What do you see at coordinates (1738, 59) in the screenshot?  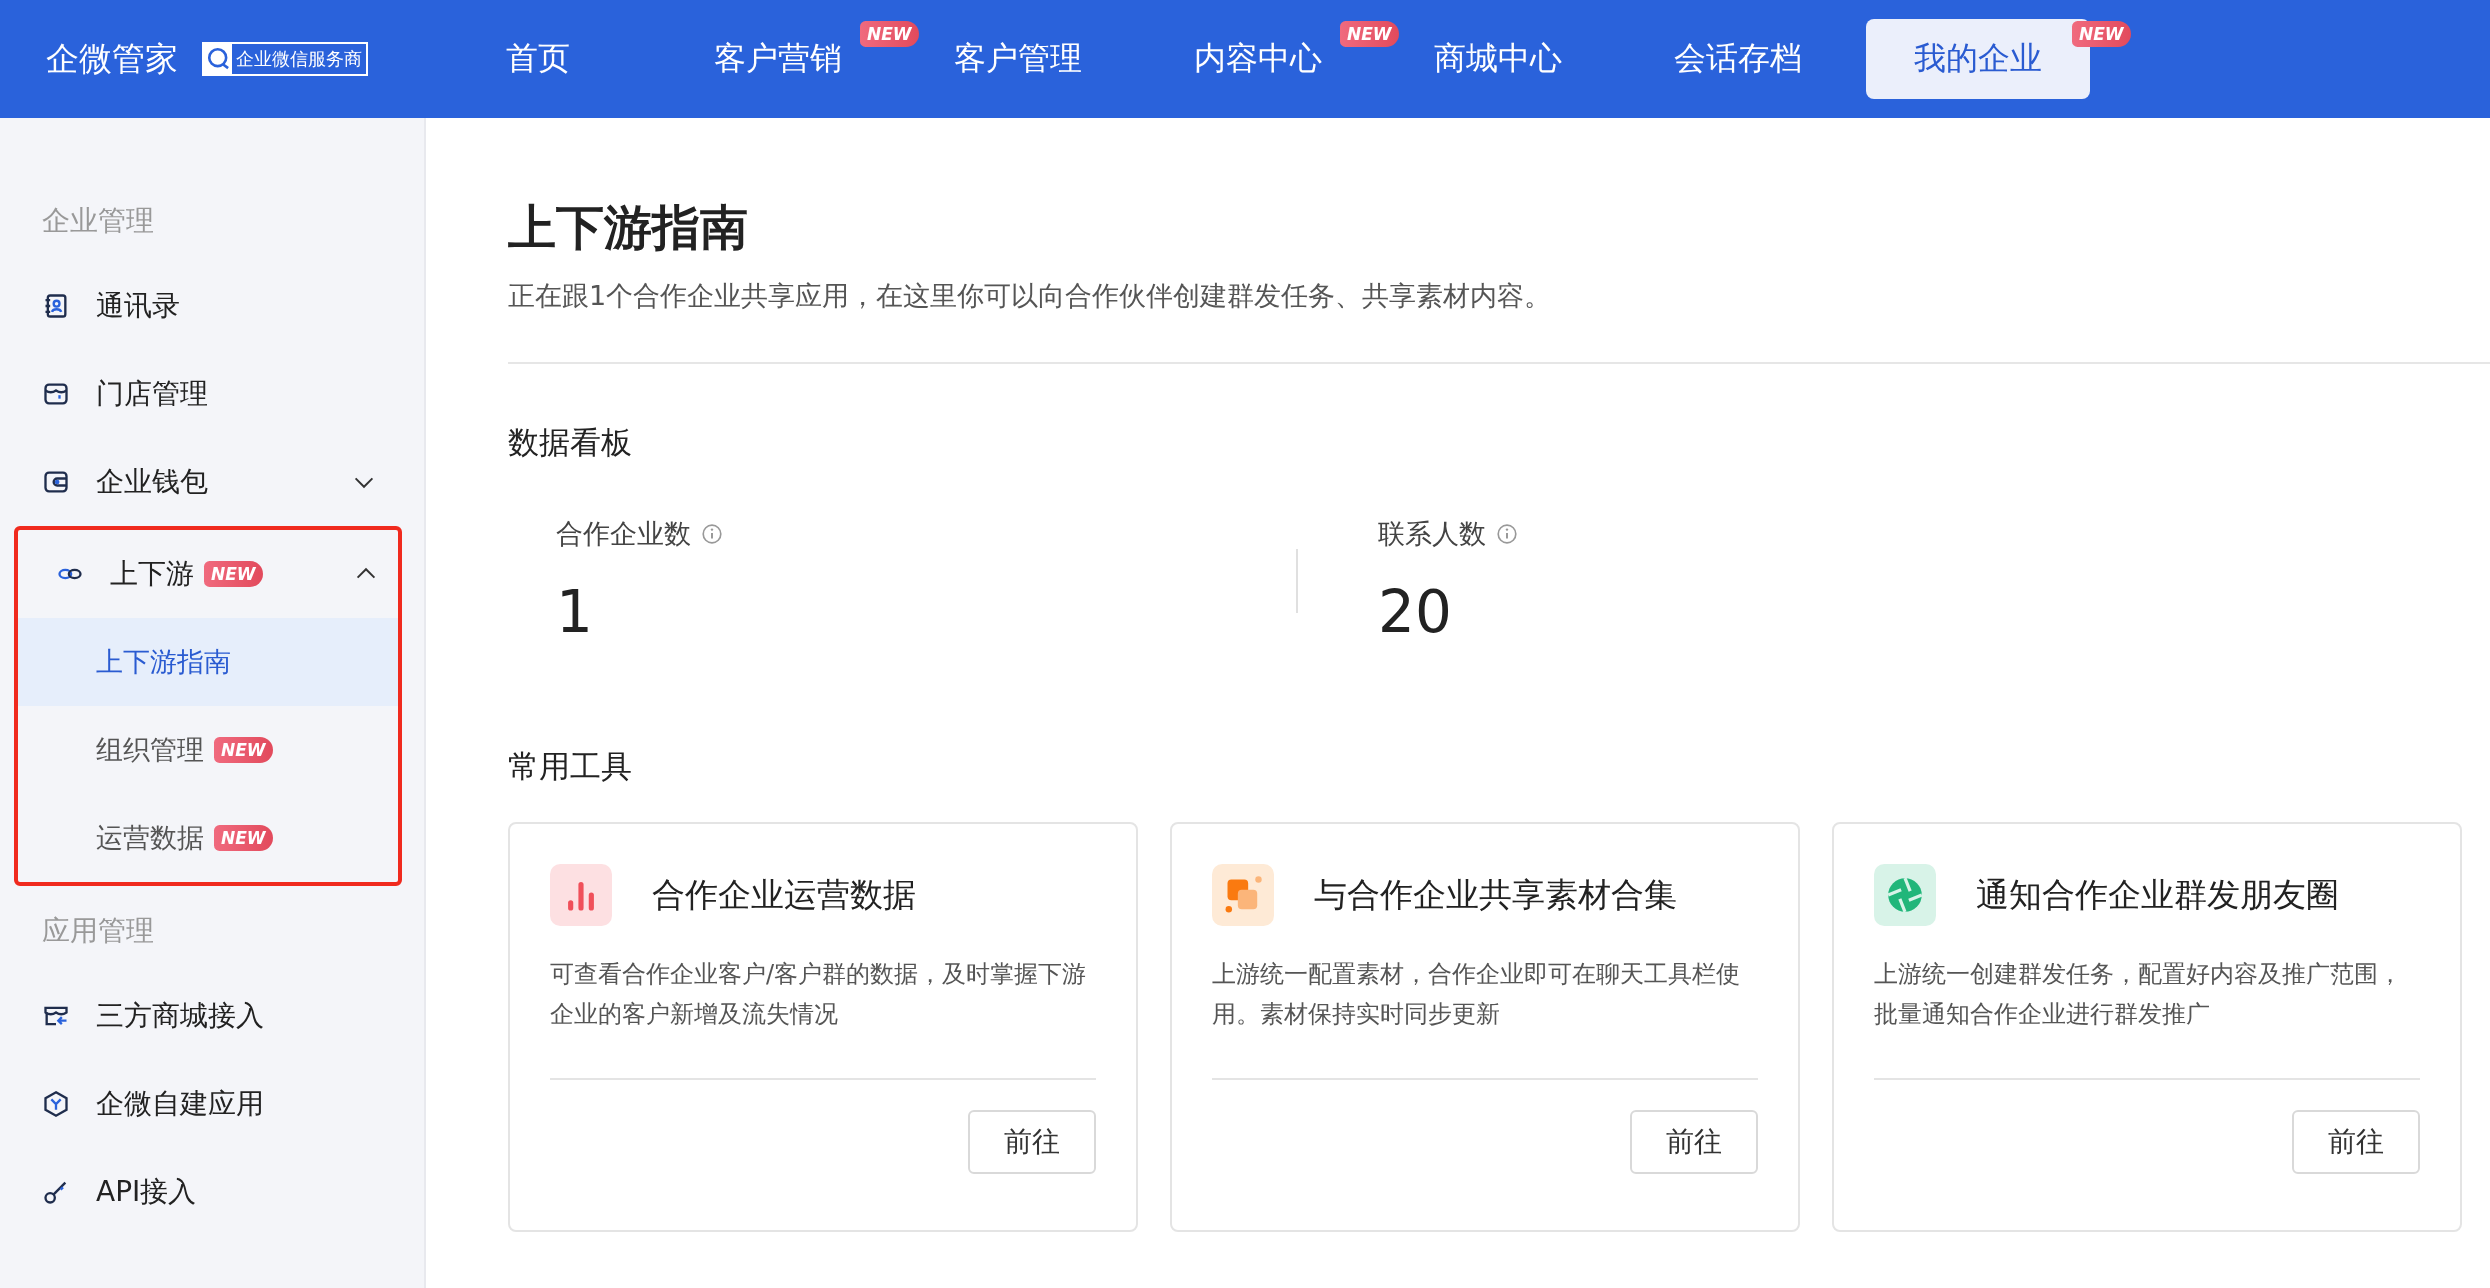 I see `nav-tab: 会话存档` at bounding box center [1738, 59].